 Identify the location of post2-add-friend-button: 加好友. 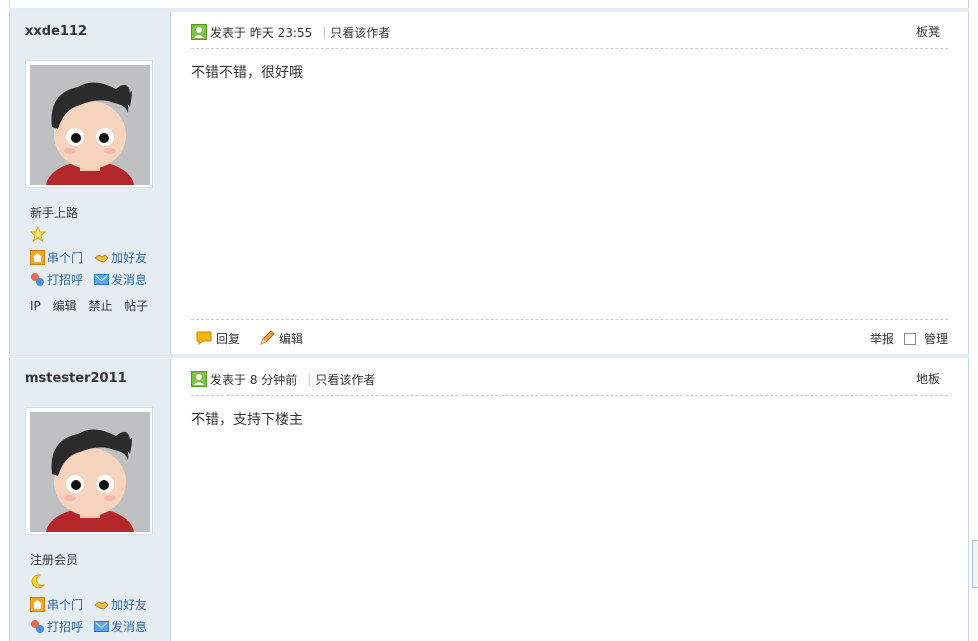
(120, 604).